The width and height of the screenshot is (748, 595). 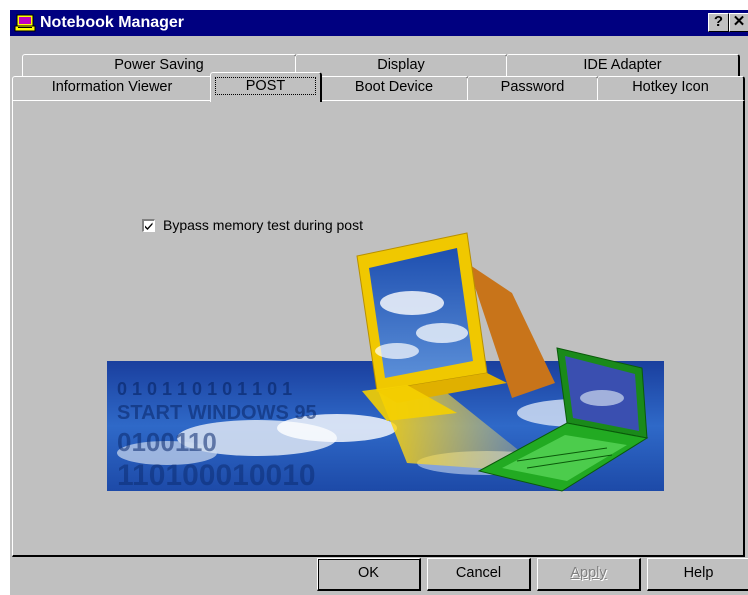 I want to click on tab-post: POST, so click(x=266, y=87).